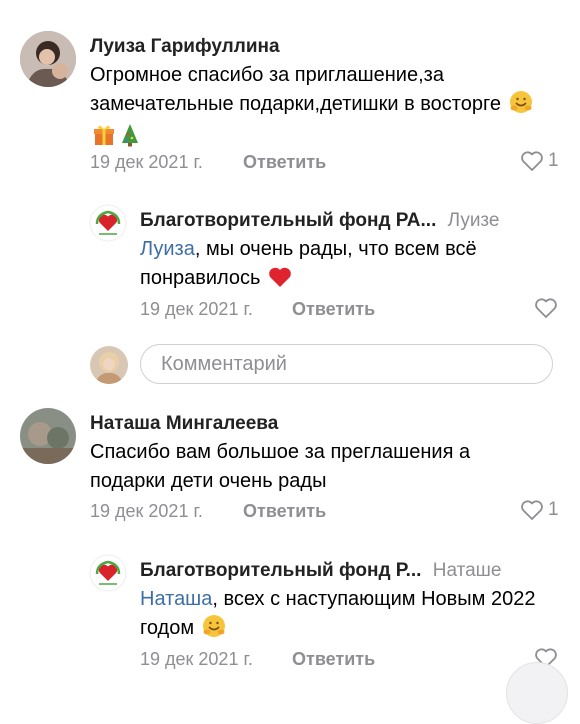  I want to click on reply-to-label: Наташе, so click(467, 570).